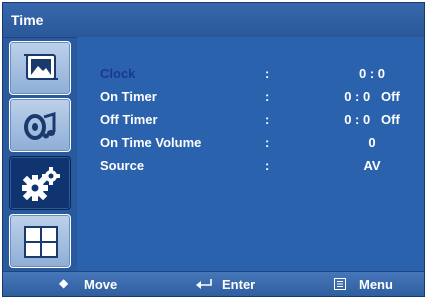 This screenshot has height=299, width=427. I want to click on menu-icon, so click(340, 284).